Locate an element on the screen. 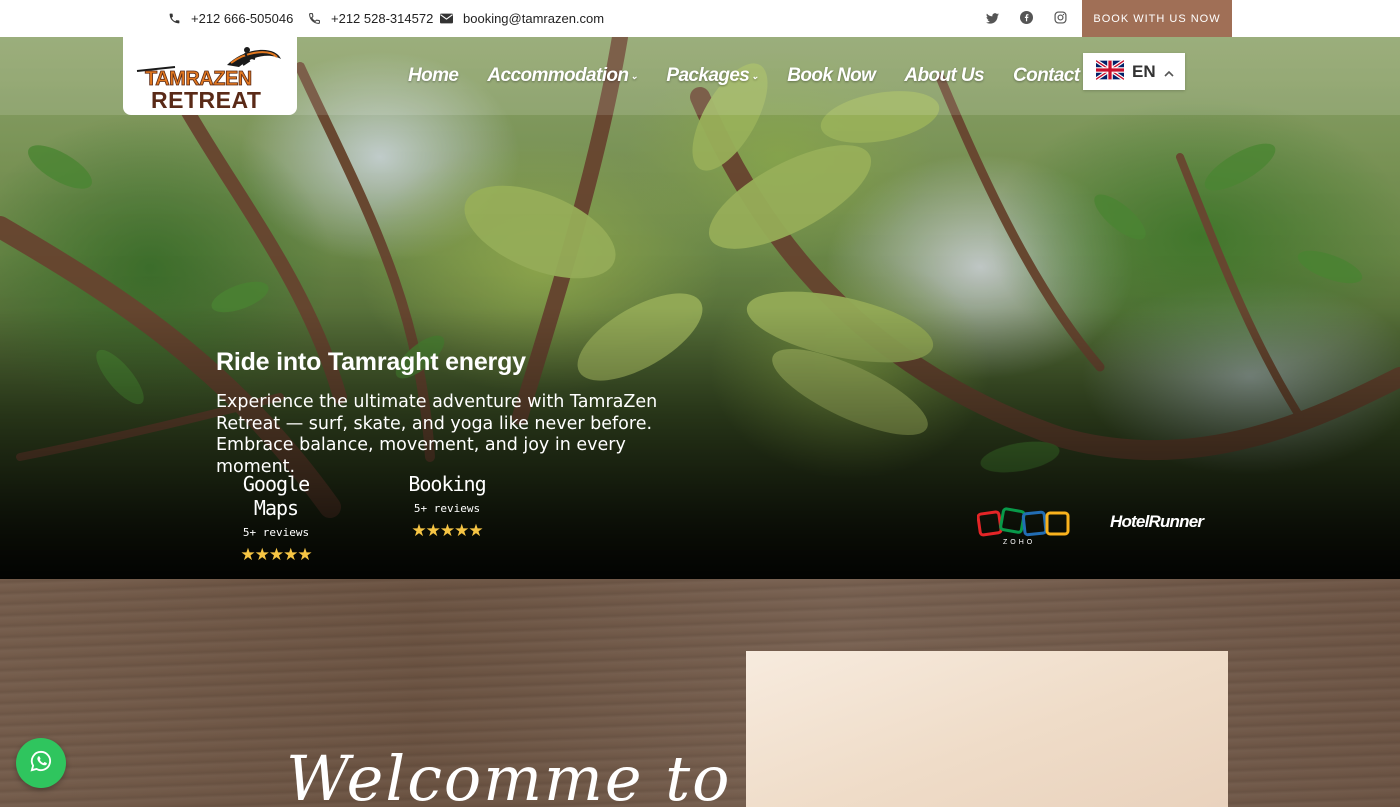 The image size is (1400, 807). phone-icon is located at coordinates (174, 19).